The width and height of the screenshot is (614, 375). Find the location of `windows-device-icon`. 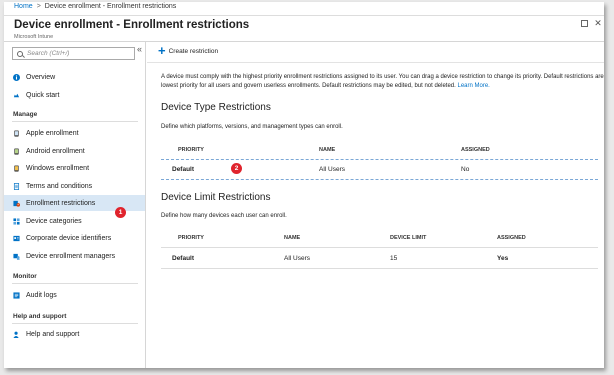

windows-device-icon is located at coordinates (16, 168).